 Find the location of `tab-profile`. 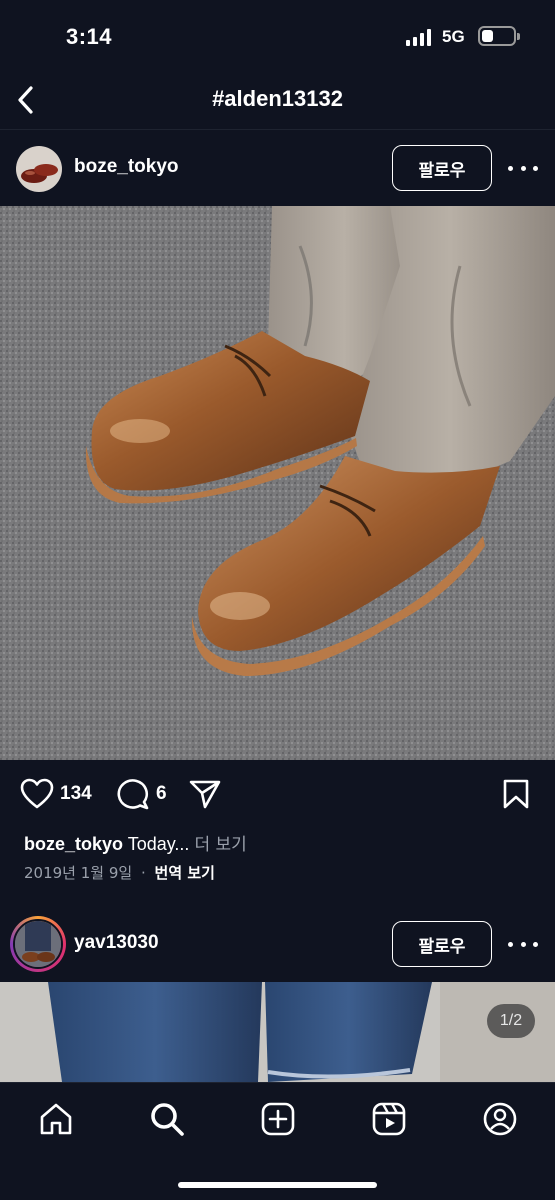

tab-profile is located at coordinates (500, 1119).